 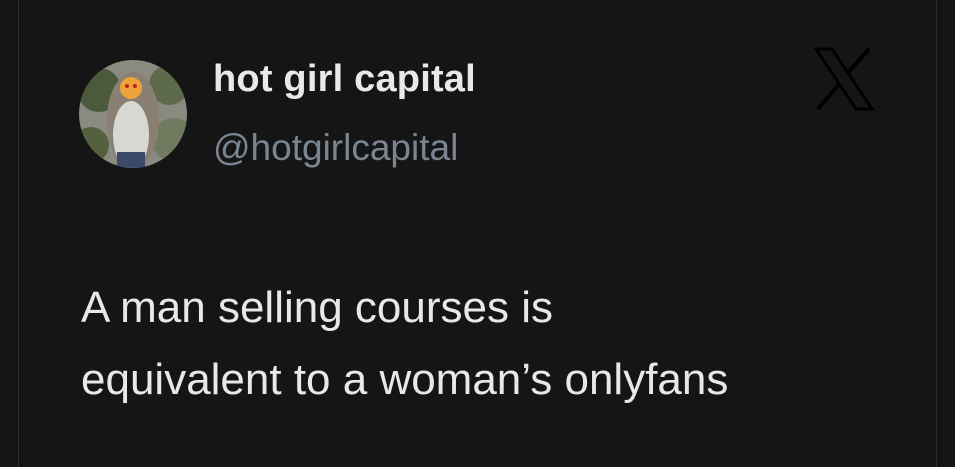 What do you see at coordinates (317, 307) in the screenshot?
I see `tweet-text-line: A man selling courses is` at bounding box center [317, 307].